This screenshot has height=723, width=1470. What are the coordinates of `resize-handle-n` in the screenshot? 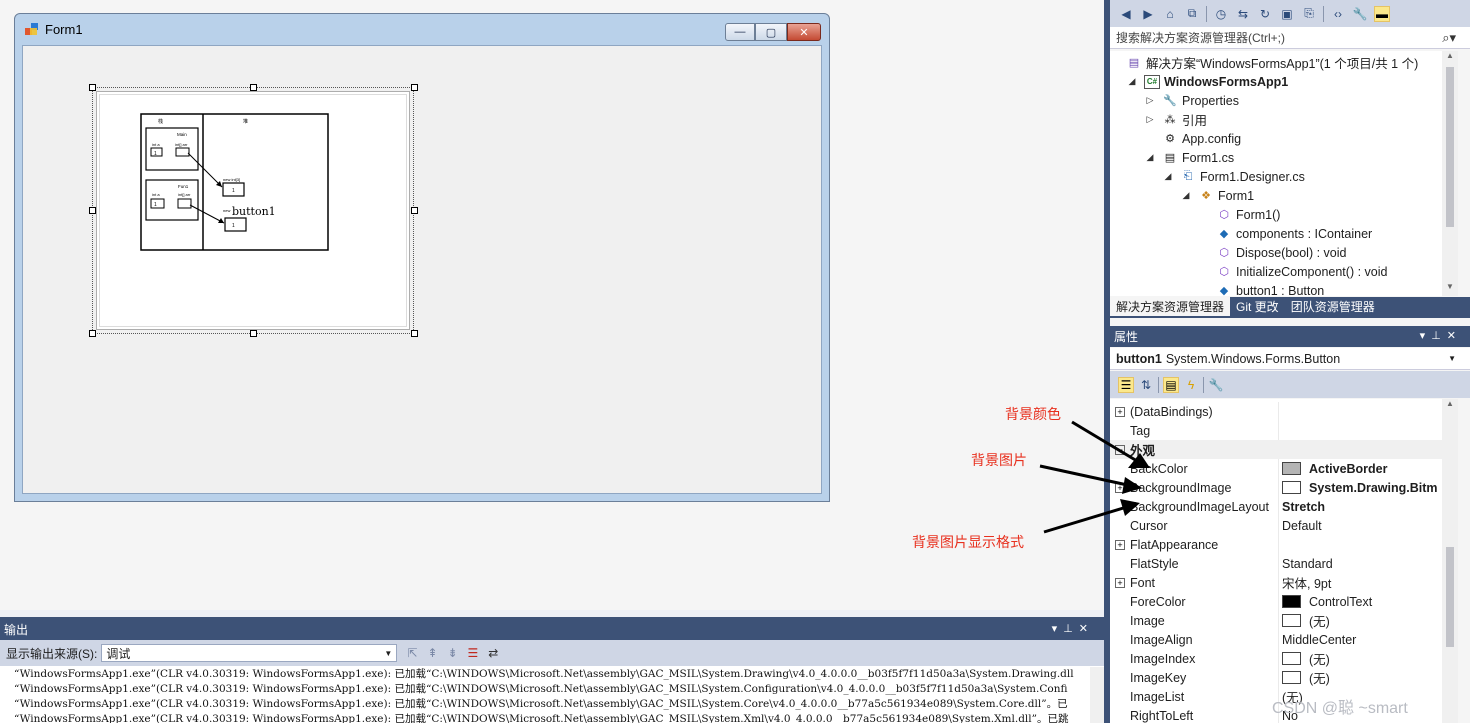 It's located at (253, 87).